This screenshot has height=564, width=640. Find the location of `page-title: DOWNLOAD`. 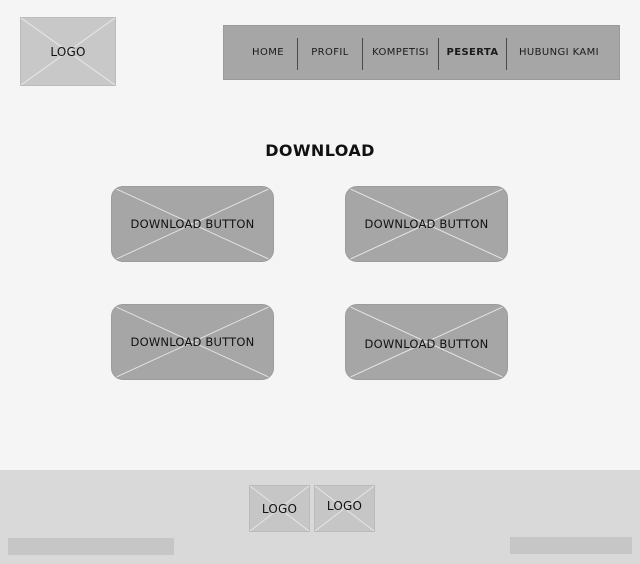

page-title: DOWNLOAD is located at coordinates (320, 150).